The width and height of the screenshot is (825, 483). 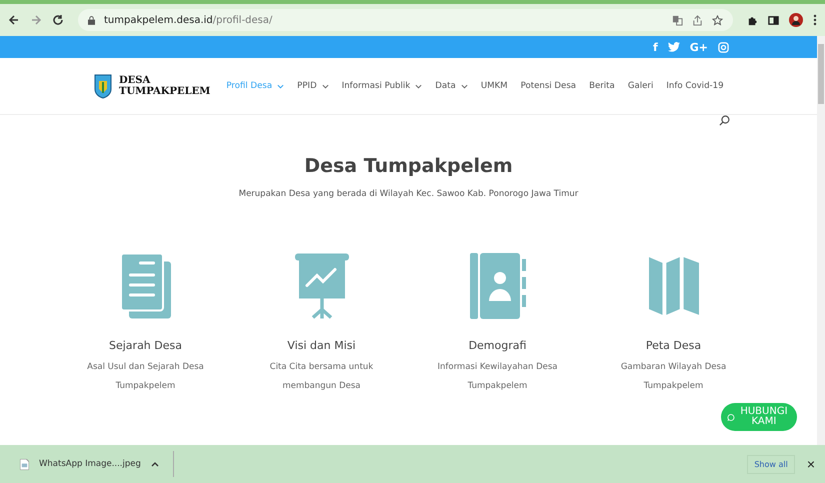 I want to click on feature-title: Sejarah Desa, so click(x=145, y=345).